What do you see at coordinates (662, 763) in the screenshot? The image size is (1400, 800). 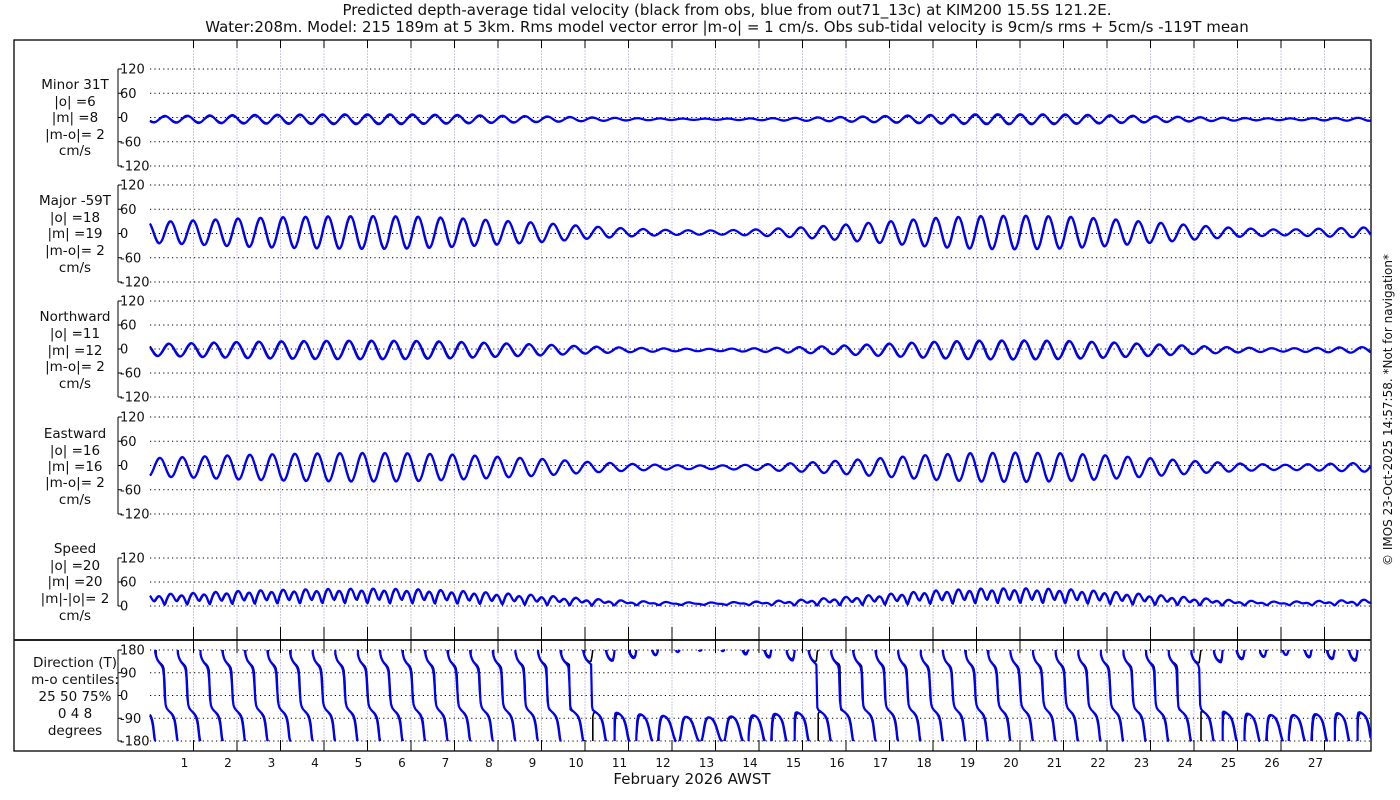 I see `x-tick-label: 12` at bounding box center [662, 763].